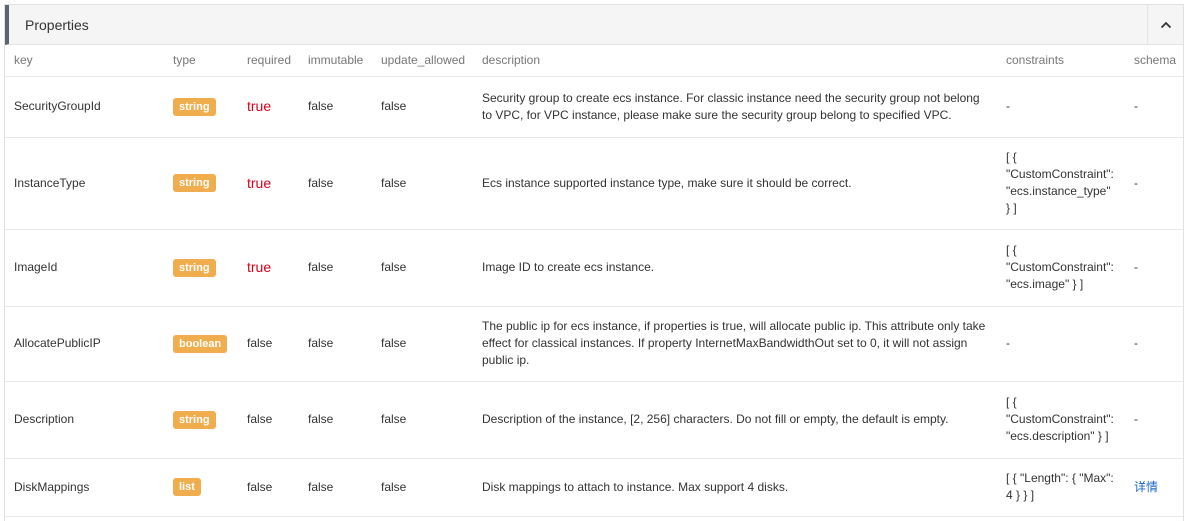 This screenshot has width=1188, height=521. I want to click on column-header-description: description, so click(511, 60).